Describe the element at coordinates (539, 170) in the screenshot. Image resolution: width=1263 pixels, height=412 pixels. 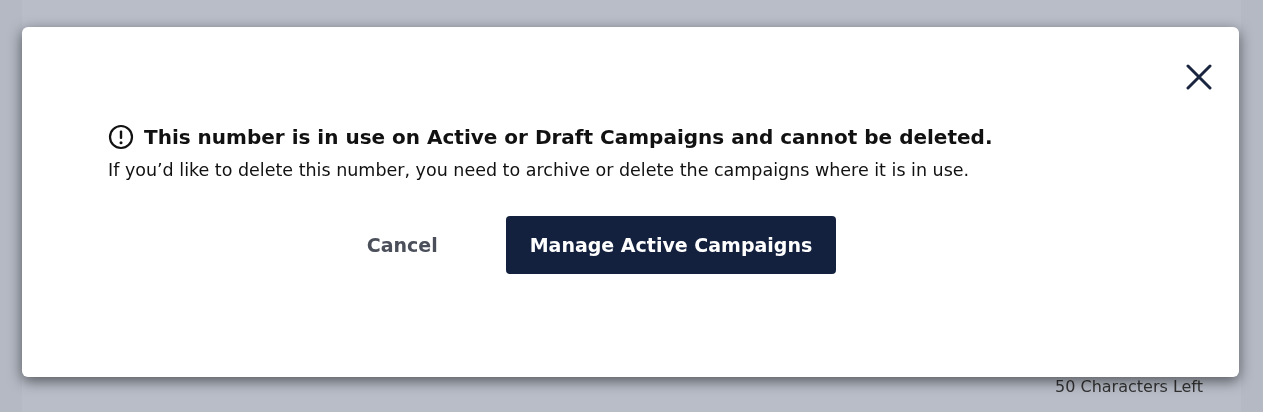
I see `dialog-message: If you’d like to delete this number, you need to archive or delete the campaigns where it is in use.` at that location.